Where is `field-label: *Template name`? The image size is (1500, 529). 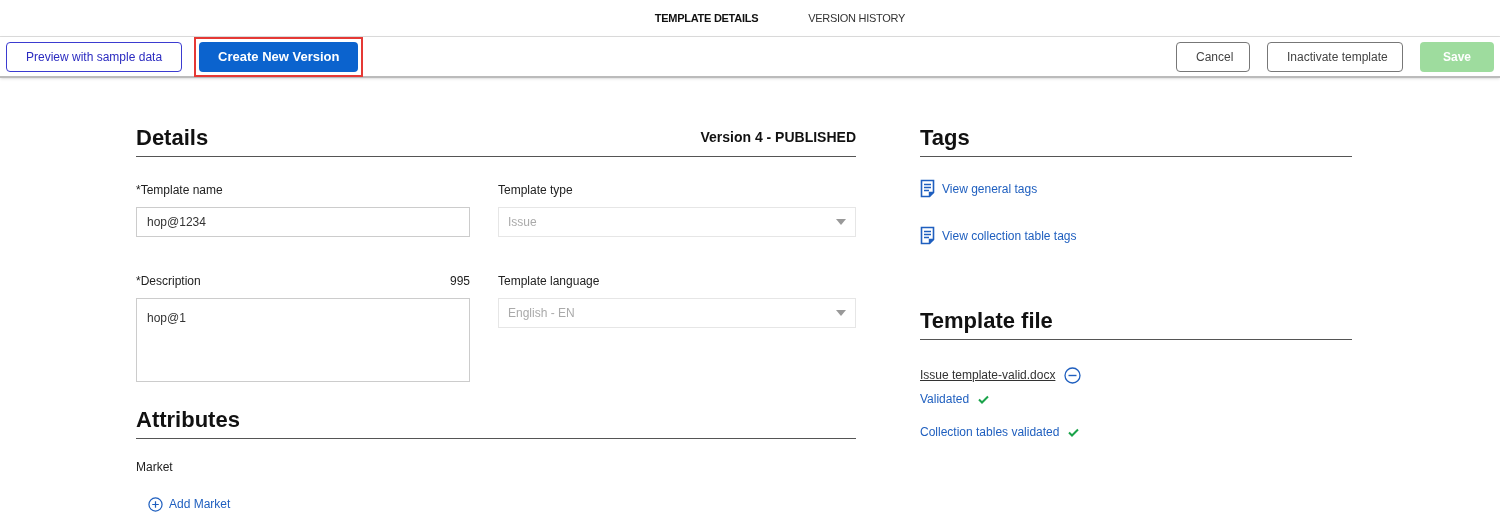 field-label: *Template name is located at coordinates (179, 189).